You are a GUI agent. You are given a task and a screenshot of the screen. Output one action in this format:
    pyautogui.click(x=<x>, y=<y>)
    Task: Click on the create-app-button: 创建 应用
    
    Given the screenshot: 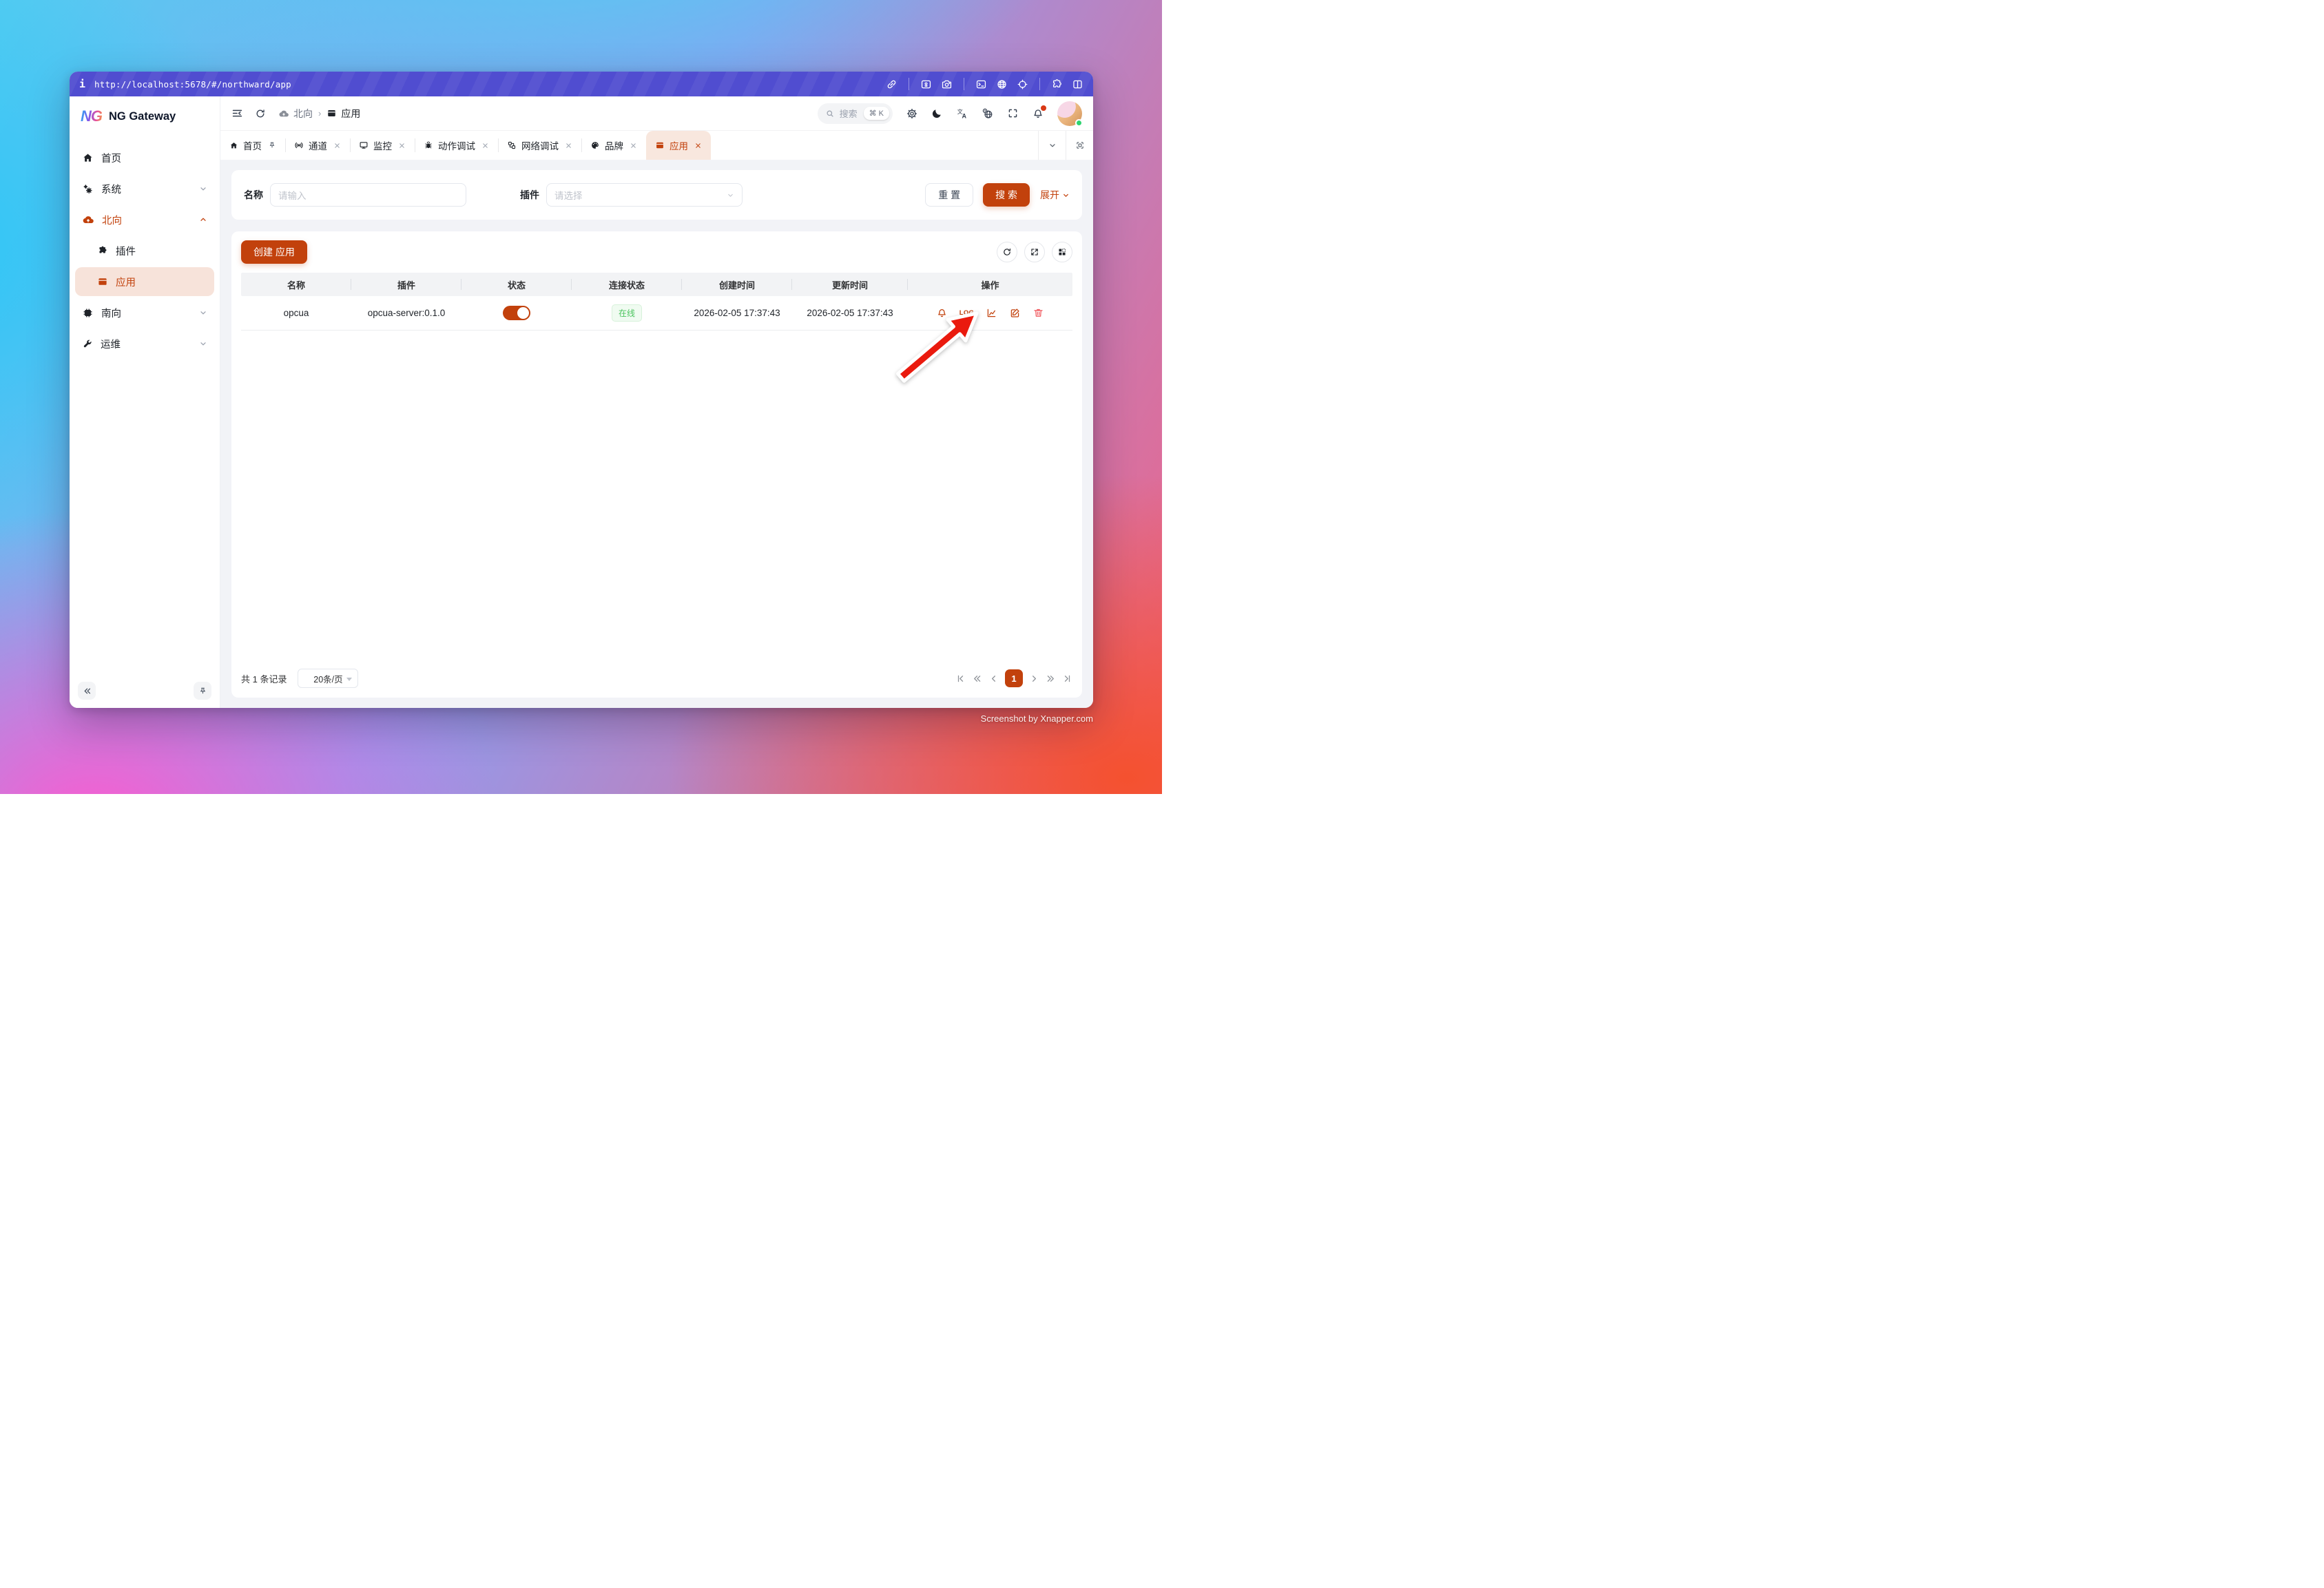 What is the action you would take?
    pyautogui.click(x=274, y=252)
    